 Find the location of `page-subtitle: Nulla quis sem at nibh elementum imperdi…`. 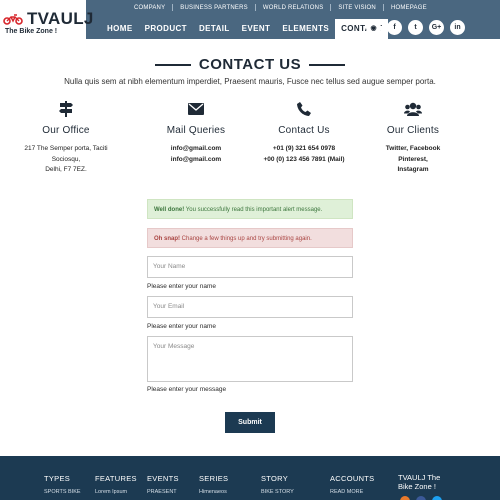

page-subtitle: Nulla quis sem at nibh elementum imperdi… is located at coordinates (250, 81).